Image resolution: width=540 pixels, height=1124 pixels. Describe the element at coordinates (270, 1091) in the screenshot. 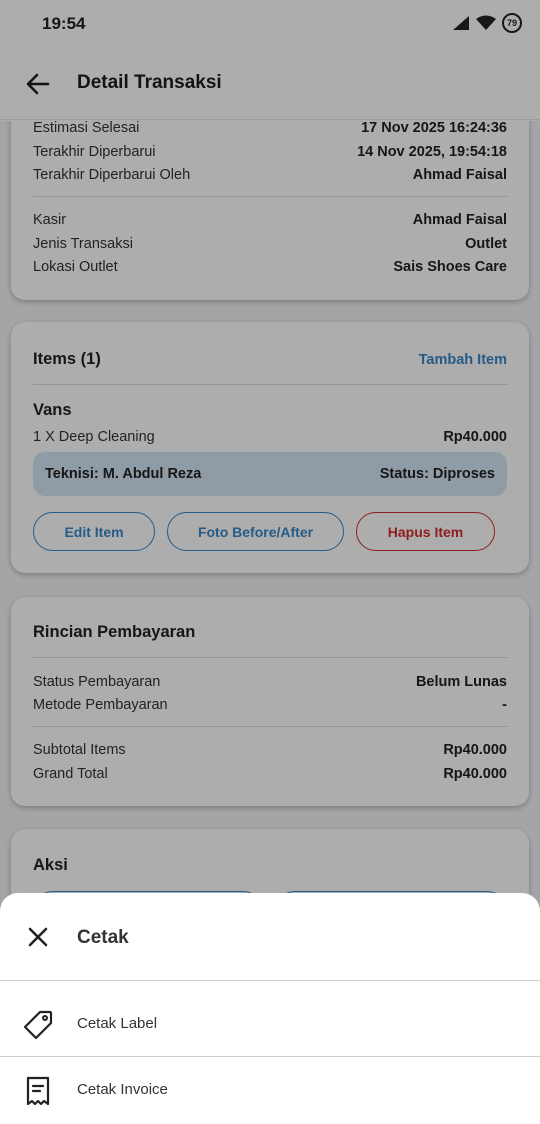

I see `print-invoice-option: Cetak Invoice` at that location.